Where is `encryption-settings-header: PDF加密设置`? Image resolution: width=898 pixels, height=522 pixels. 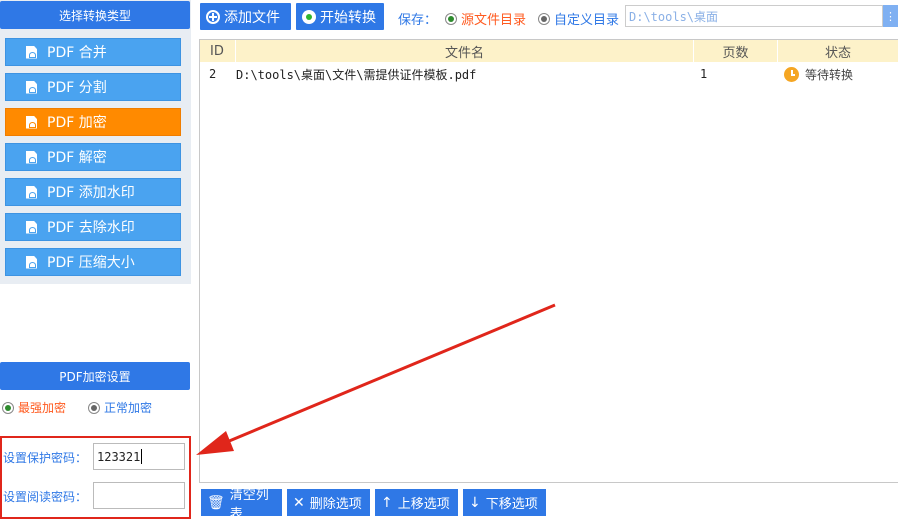
encryption-settings-header: PDF加密设置 is located at coordinates (95, 376).